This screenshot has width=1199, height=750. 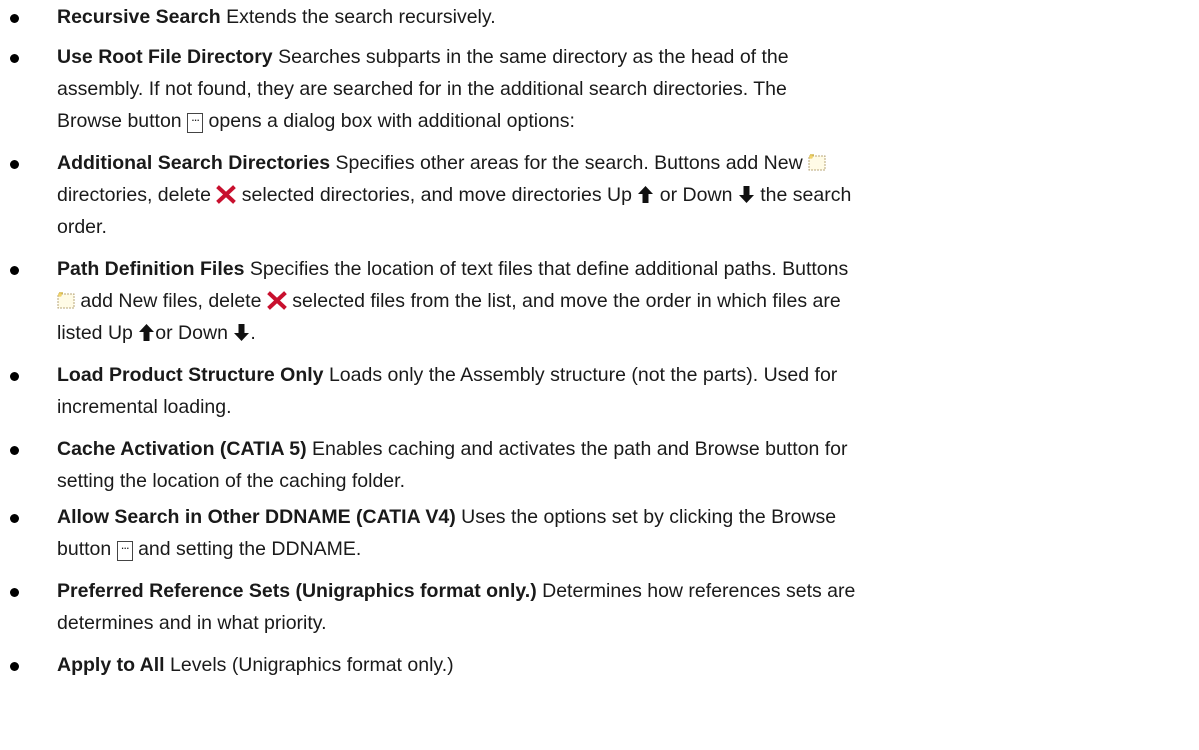 What do you see at coordinates (119, 121) in the screenshot?
I see `description: Browse button` at bounding box center [119, 121].